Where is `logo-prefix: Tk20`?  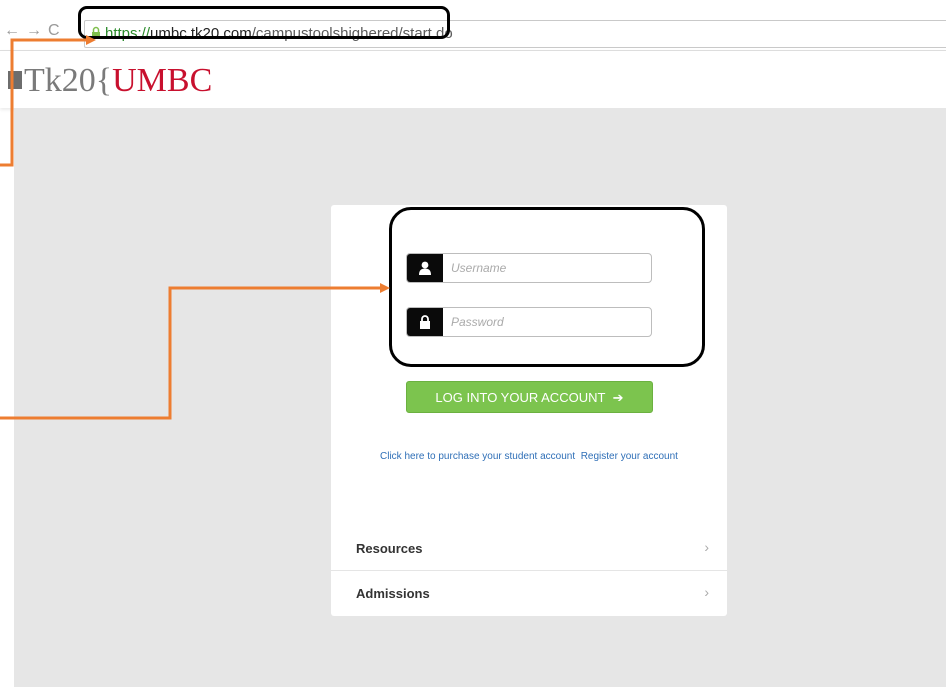 logo-prefix: Tk20 is located at coordinates (60, 80).